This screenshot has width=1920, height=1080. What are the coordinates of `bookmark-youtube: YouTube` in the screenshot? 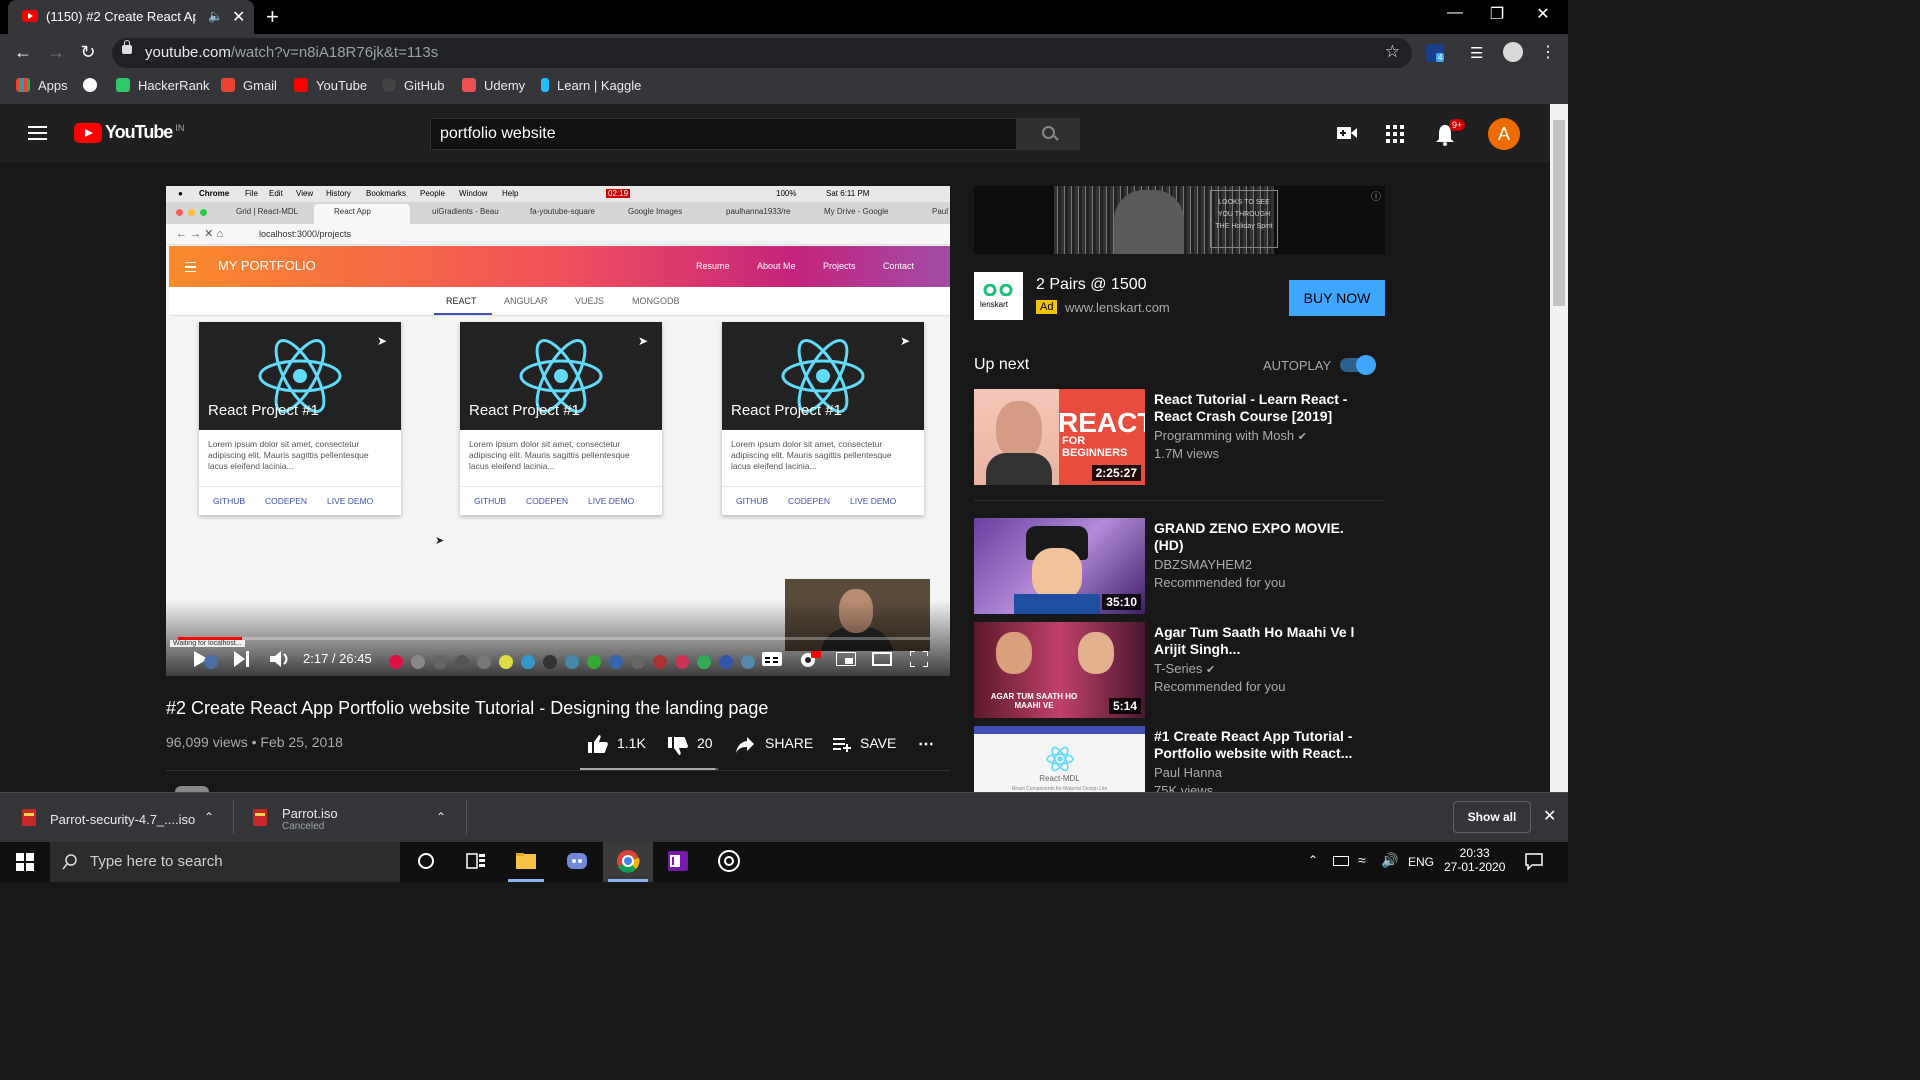 It's located at (330, 85).